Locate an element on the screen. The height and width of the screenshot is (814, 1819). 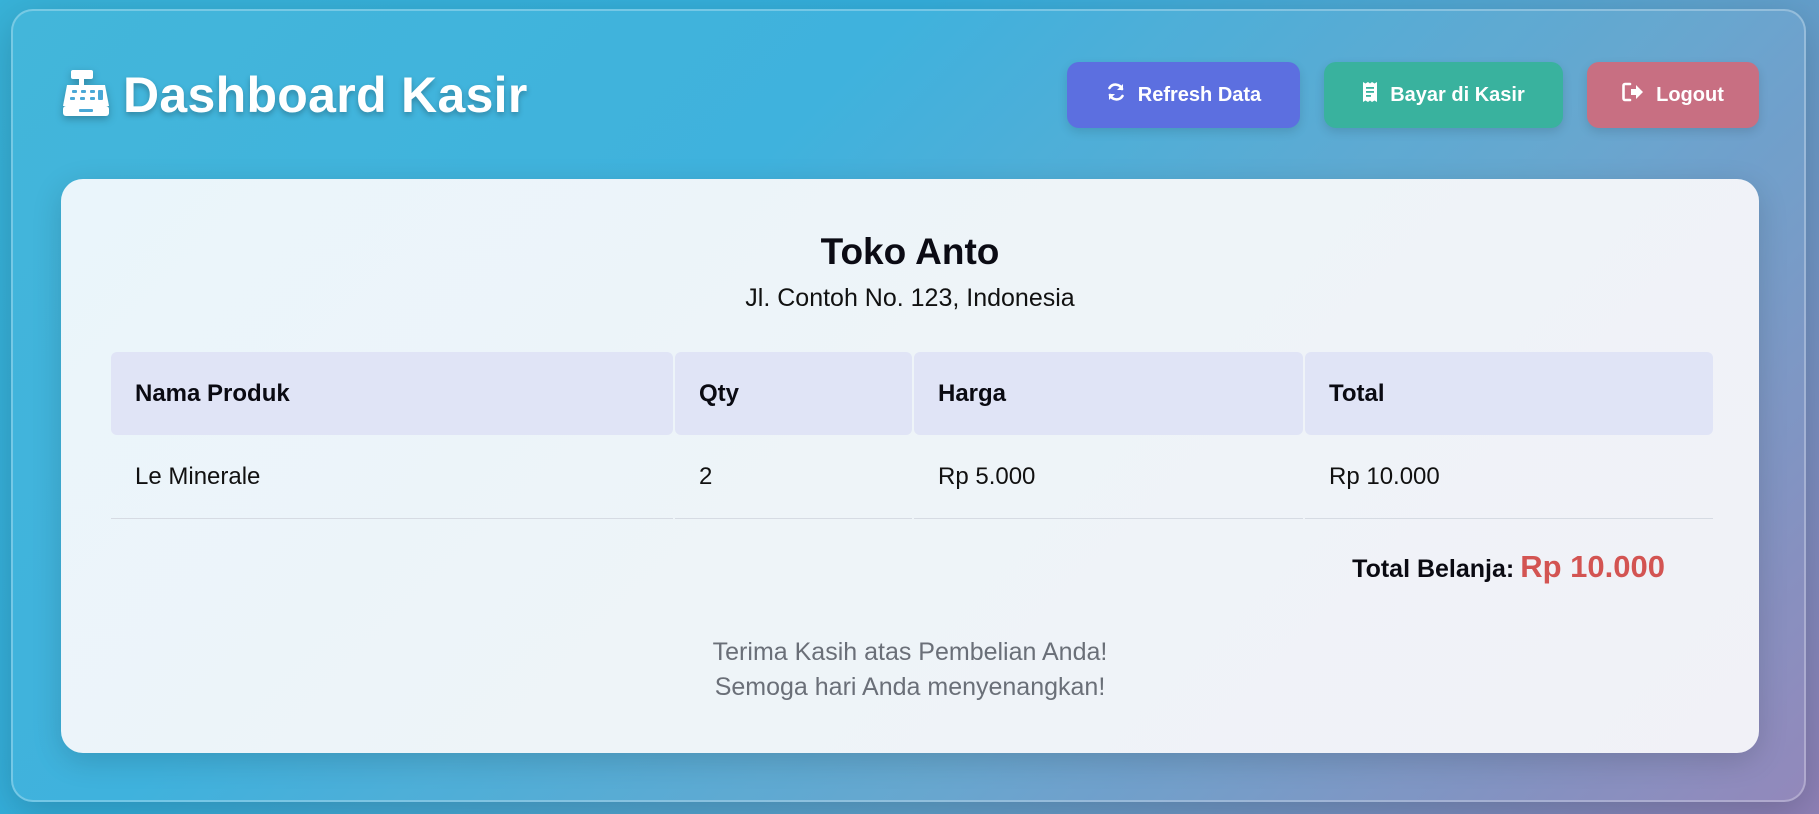
cell-qty: 2 is located at coordinates (793, 477).